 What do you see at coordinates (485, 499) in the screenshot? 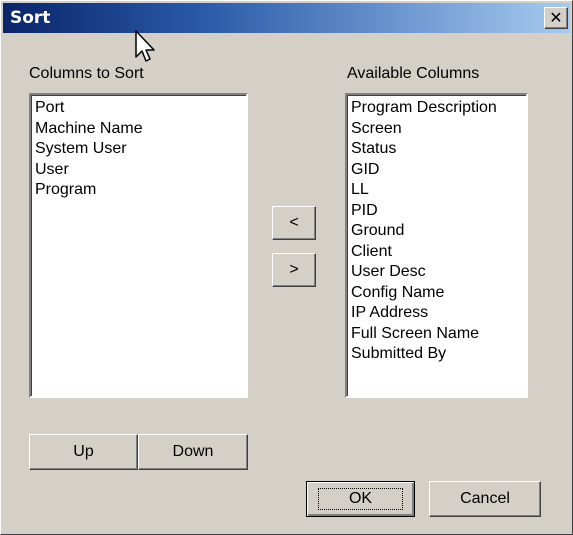
I see `cancel-button: Cancel` at bounding box center [485, 499].